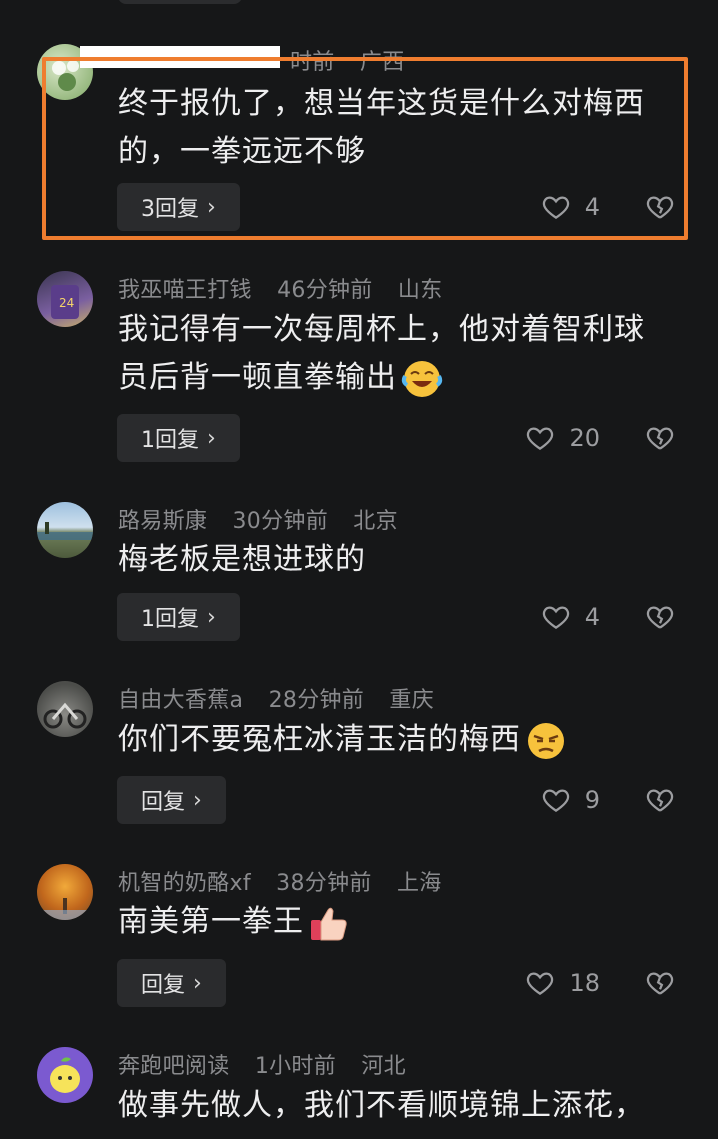 This screenshot has width=718, height=1139. I want to click on comment-text: 南美第一拳王, so click(398, 922).